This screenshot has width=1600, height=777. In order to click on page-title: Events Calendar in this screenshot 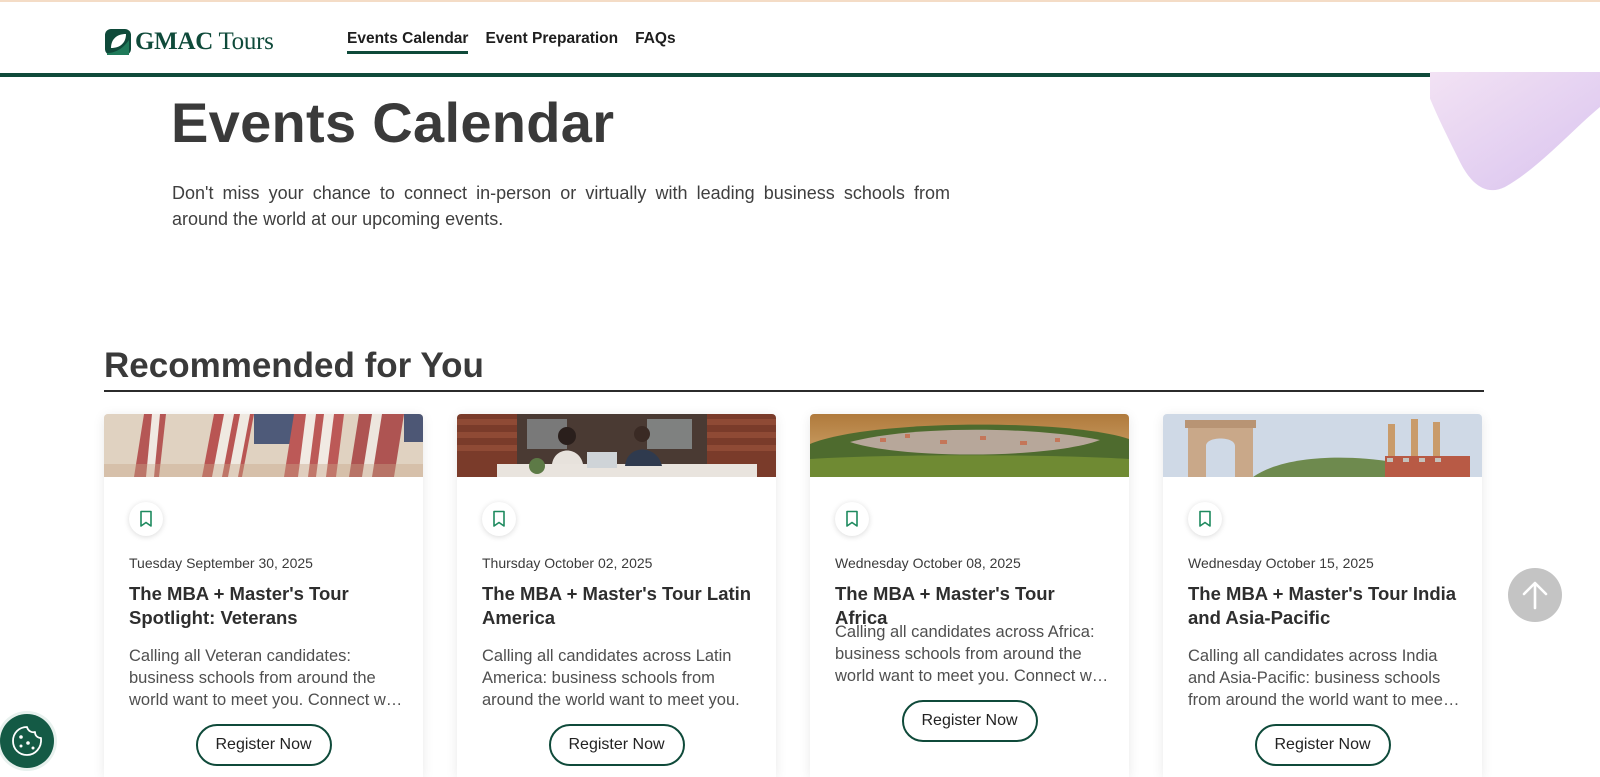, I will do `click(393, 122)`.